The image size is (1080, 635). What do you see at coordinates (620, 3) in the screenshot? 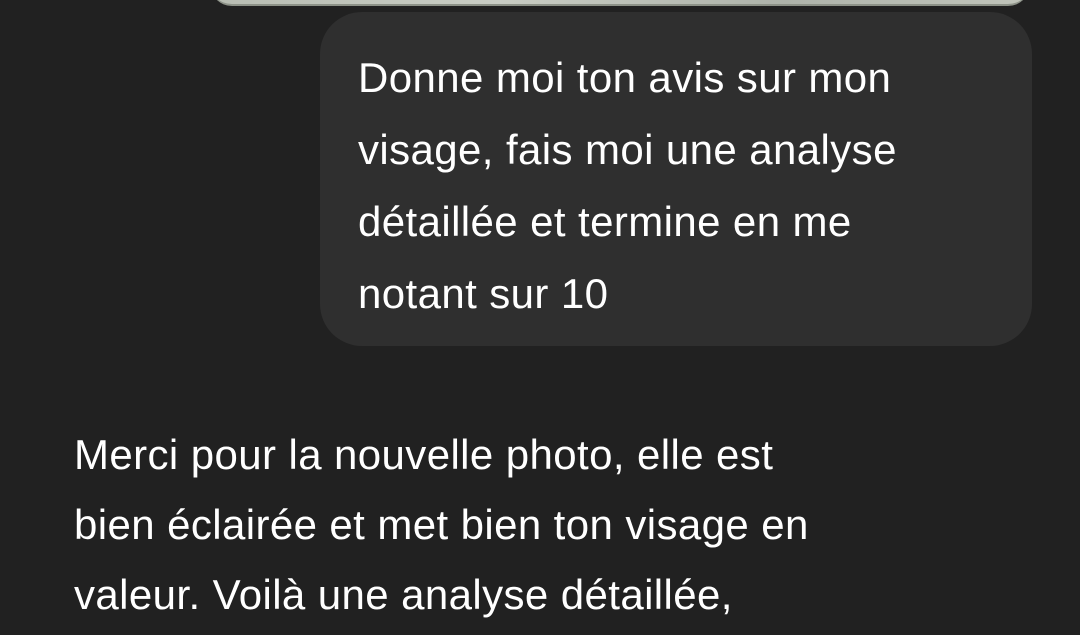
I see `attached-photo` at bounding box center [620, 3].